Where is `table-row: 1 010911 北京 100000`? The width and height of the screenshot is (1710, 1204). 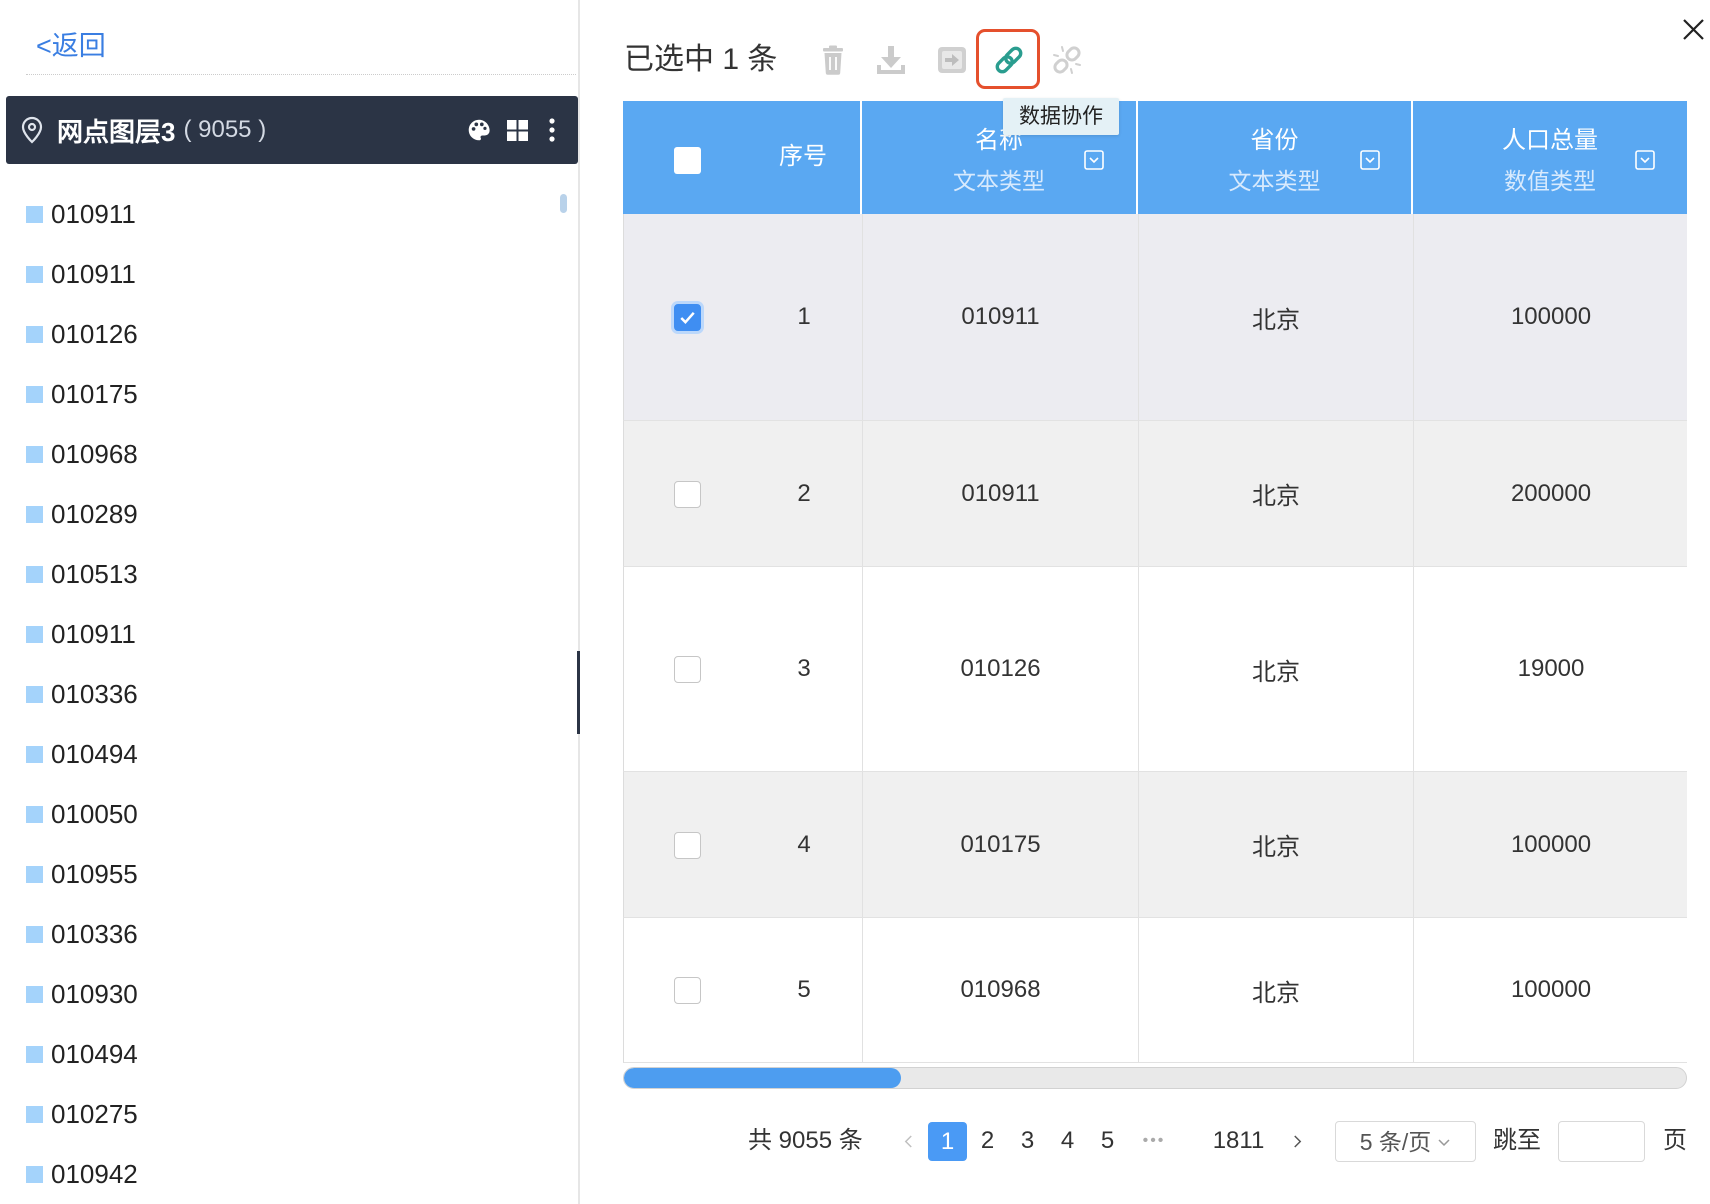
table-row: 1 010911 北京 100000 is located at coordinates (1155, 317).